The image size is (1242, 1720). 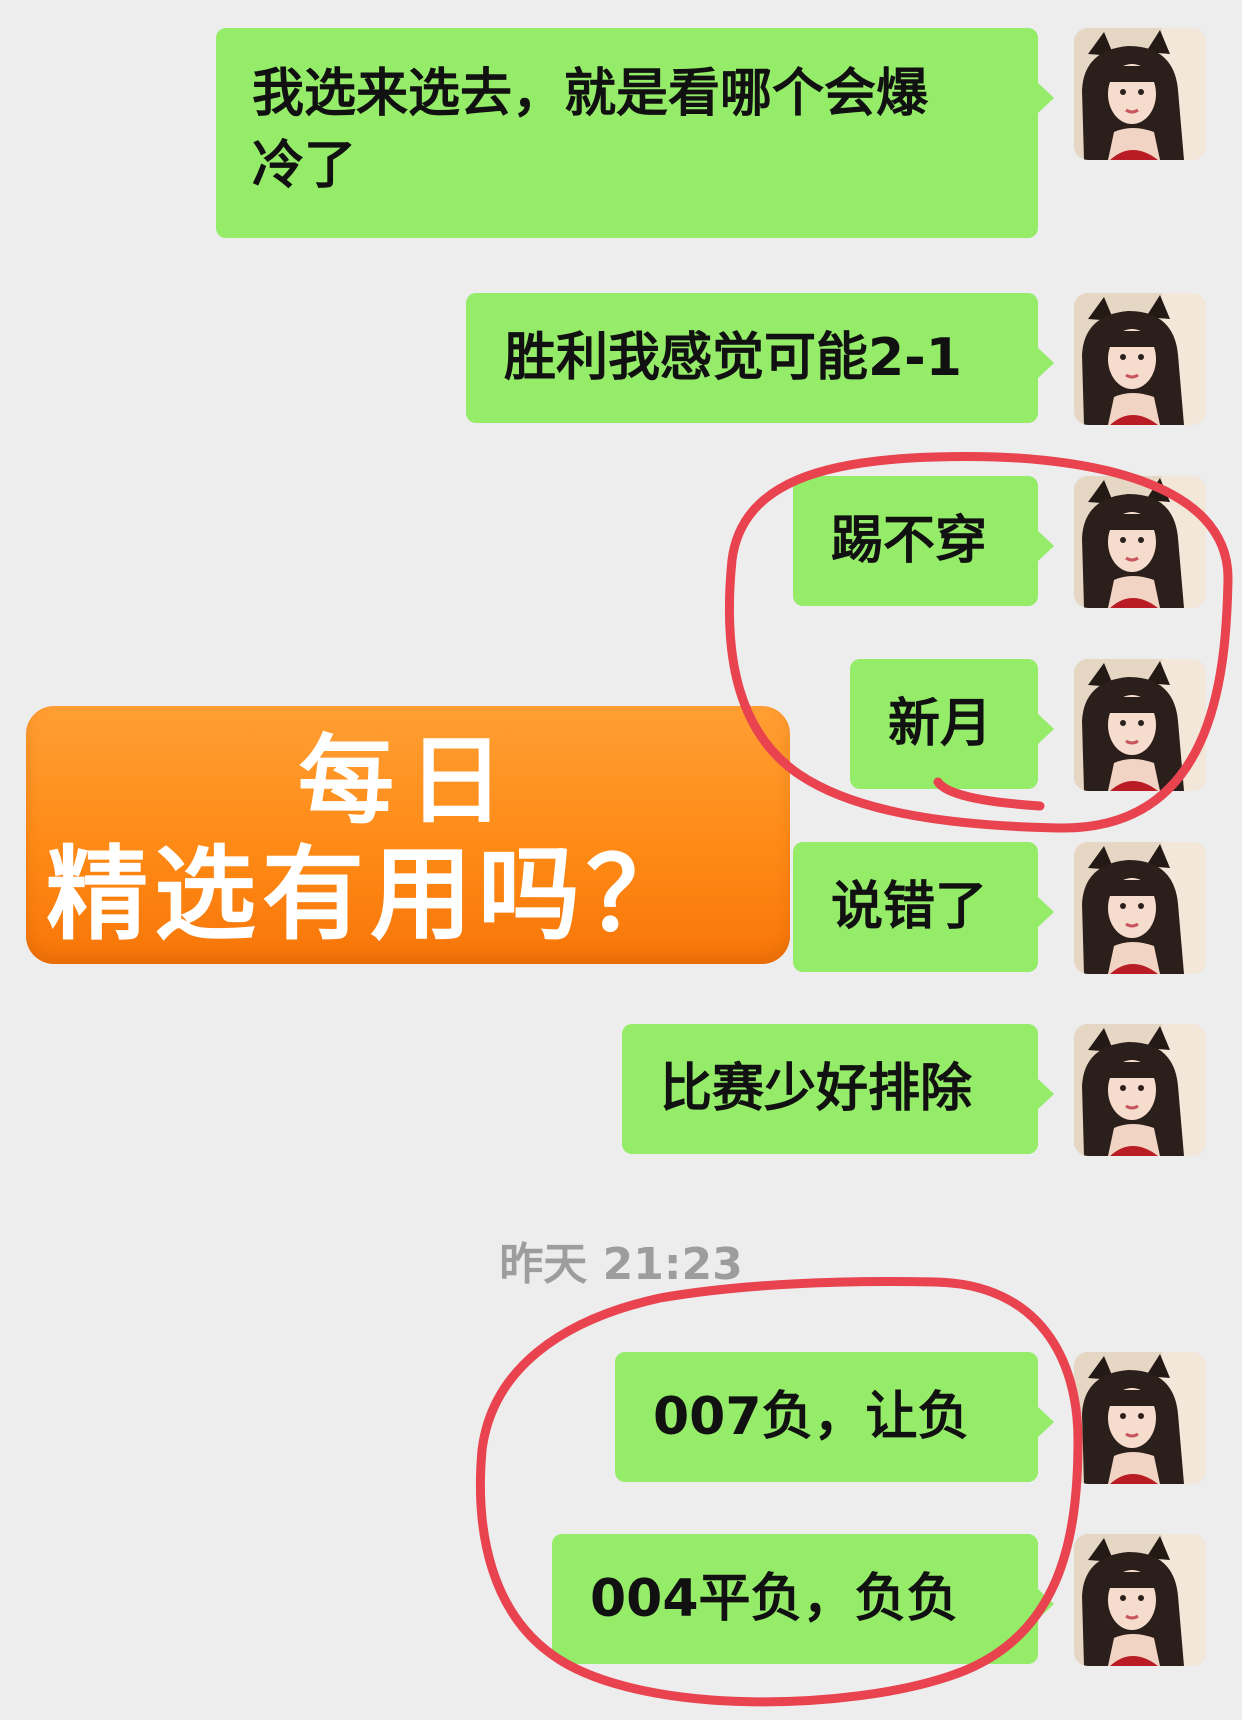 What do you see at coordinates (811, 1417) in the screenshot?
I see `message-text: 007负，让负` at bounding box center [811, 1417].